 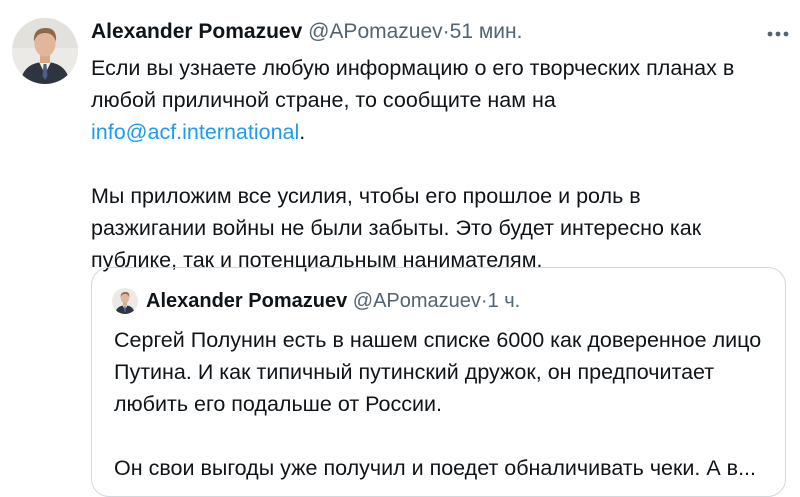 I want to click on quote-author-handle: @APomazuev, so click(x=416, y=301).